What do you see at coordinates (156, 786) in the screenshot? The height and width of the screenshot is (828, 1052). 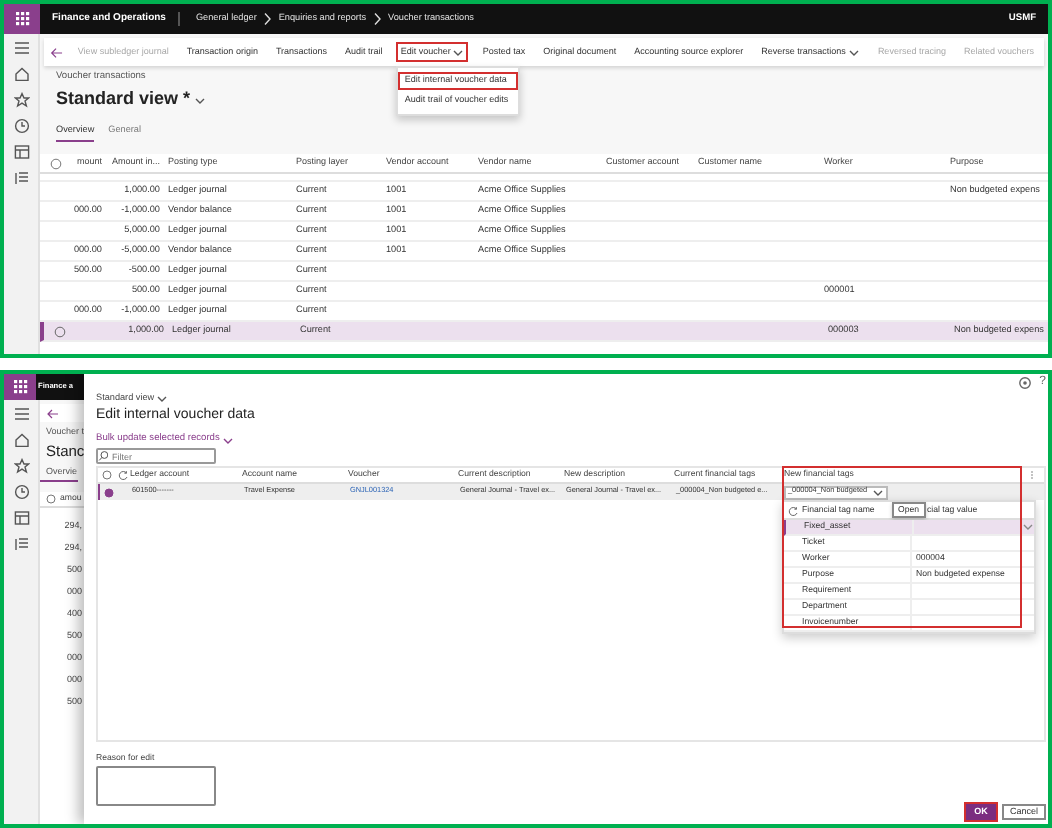 I see `reason-field` at bounding box center [156, 786].